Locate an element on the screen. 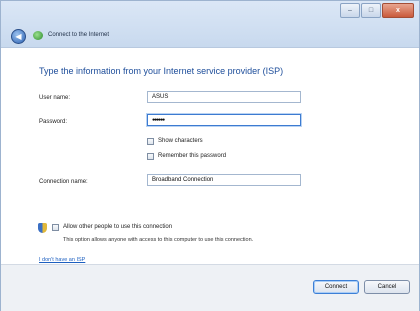  cancel-button: Cancel is located at coordinates (387, 287).